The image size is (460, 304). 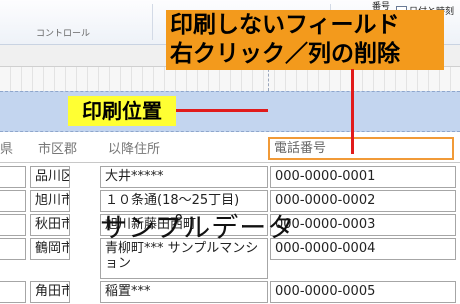 I want to click on ribbon-separator, so click(x=152, y=22).